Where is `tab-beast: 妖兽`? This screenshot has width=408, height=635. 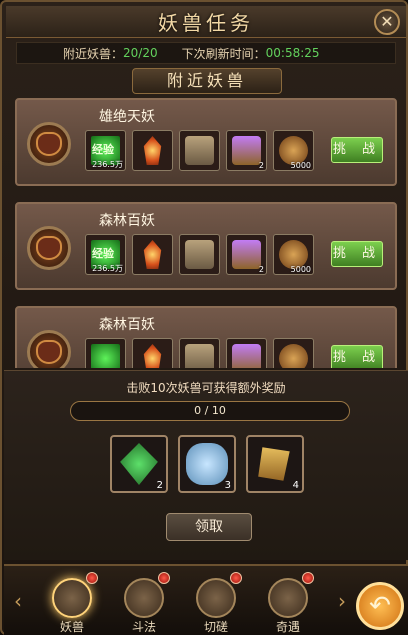 tab-beast: 妖兽 is located at coordinates (72, 603).